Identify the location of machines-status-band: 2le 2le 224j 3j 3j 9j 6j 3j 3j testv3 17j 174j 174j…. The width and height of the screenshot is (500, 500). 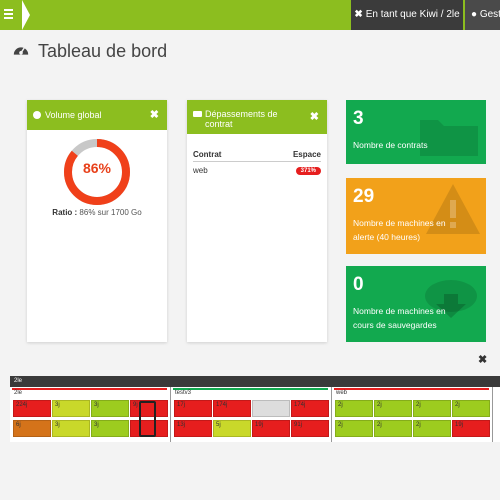
(255, 409).